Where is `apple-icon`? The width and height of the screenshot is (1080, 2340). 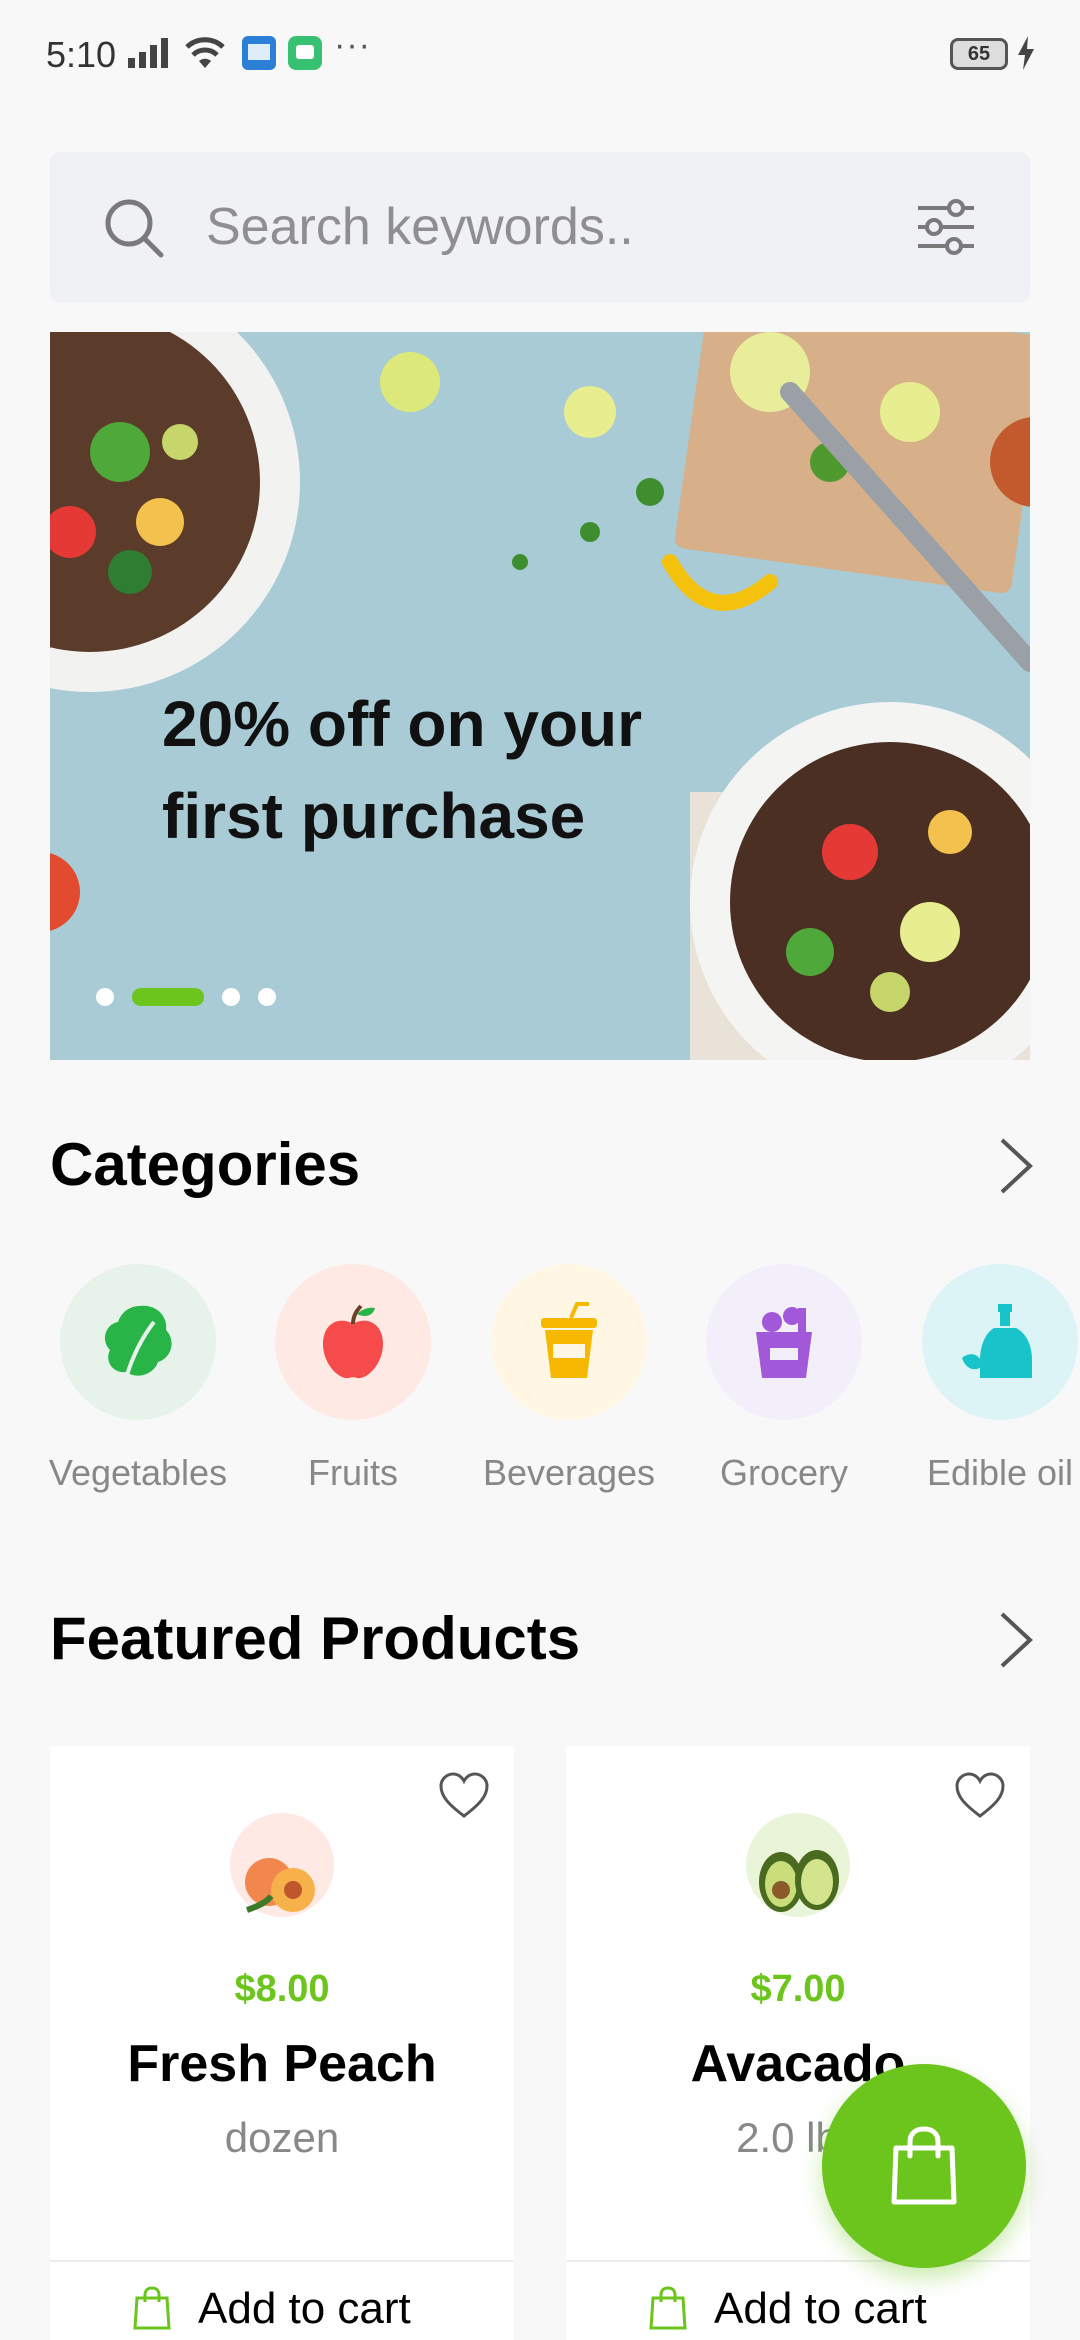 apple-icon is located at coordinates (353, 1341).